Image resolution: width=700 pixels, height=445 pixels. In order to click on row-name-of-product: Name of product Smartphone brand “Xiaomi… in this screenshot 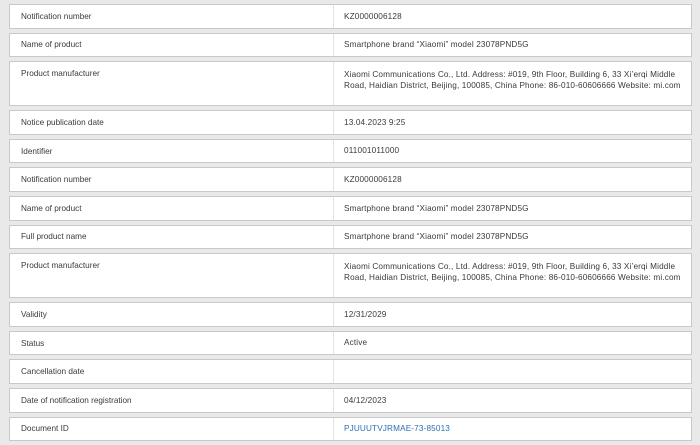, I will do `click(350, 45)`.